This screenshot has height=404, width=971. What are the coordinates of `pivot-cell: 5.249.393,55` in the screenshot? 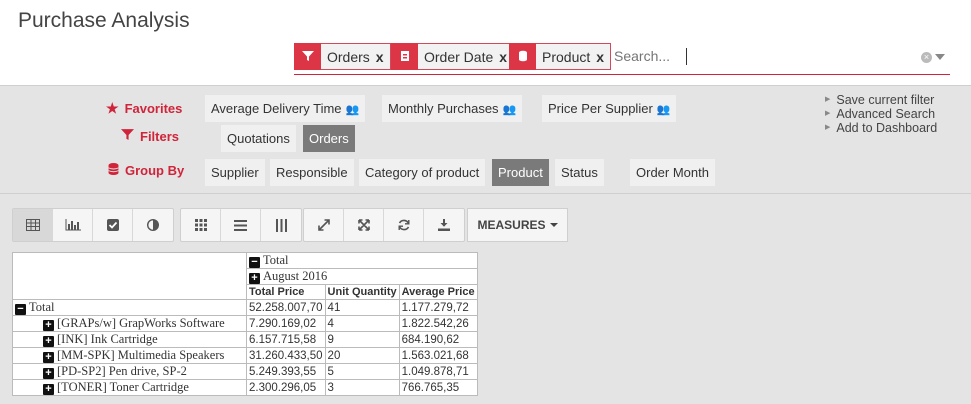 It's located at (286, 371).